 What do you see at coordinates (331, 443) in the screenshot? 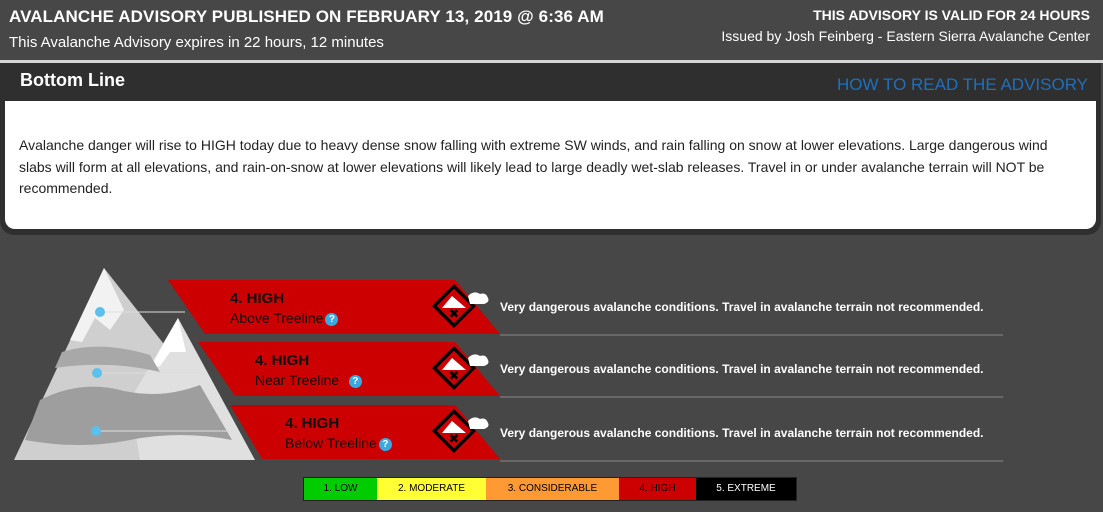
I see `zone-name: Below Treeline` at bounding box center [331, 443].